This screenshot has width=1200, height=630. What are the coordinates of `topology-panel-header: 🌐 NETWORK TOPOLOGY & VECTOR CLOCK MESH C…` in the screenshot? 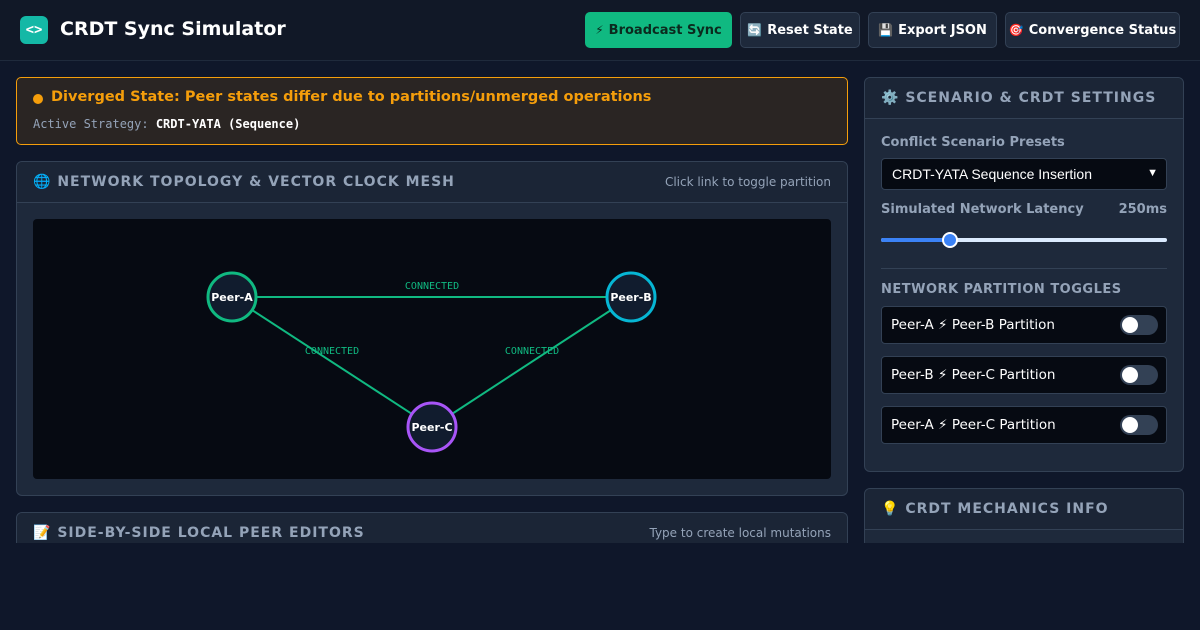 It's located at (432, 182).